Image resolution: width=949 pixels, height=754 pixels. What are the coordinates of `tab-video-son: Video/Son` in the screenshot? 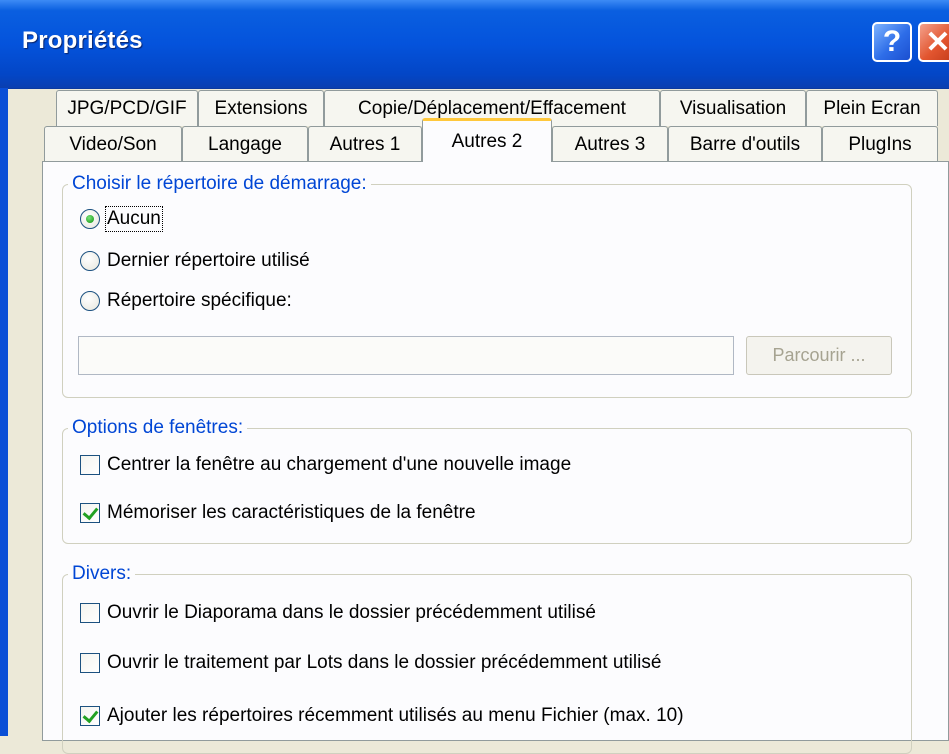 It's located at (113, 144).